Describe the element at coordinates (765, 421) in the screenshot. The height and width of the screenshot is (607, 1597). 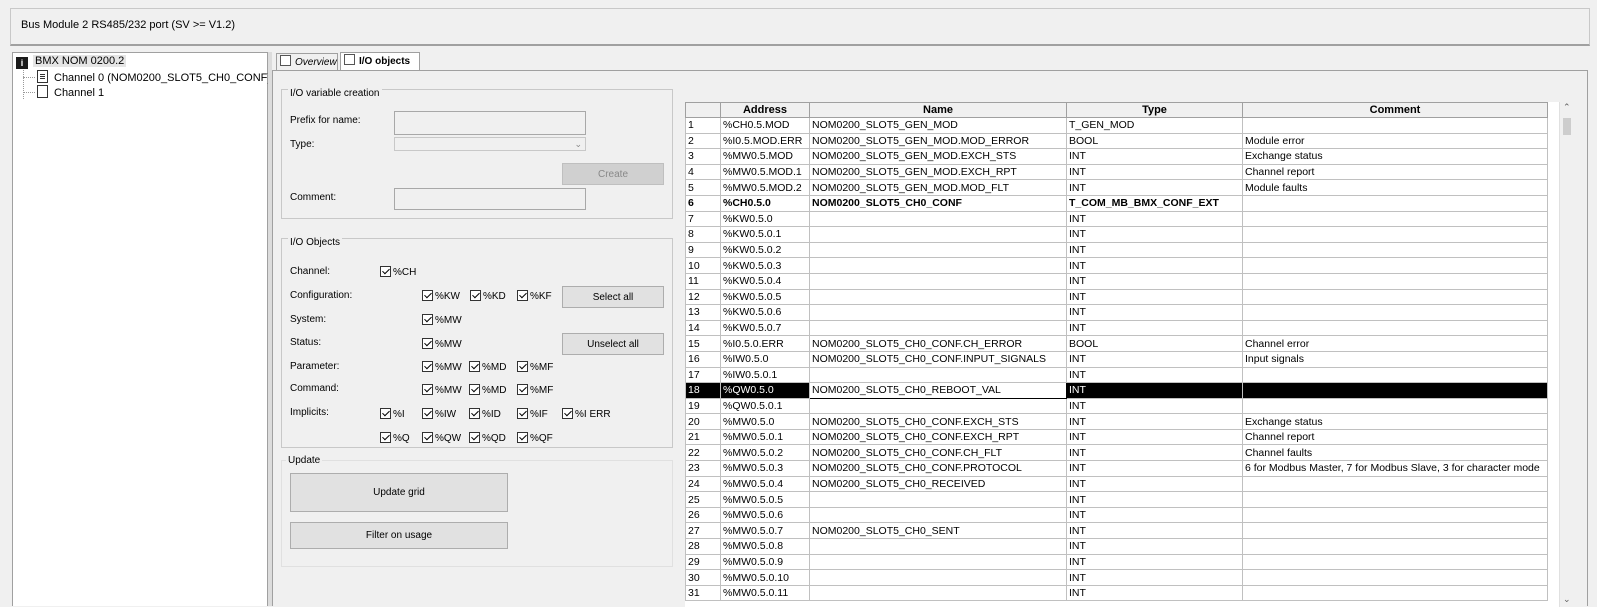
I see `address-cell: %MW0.5.0` at that location.